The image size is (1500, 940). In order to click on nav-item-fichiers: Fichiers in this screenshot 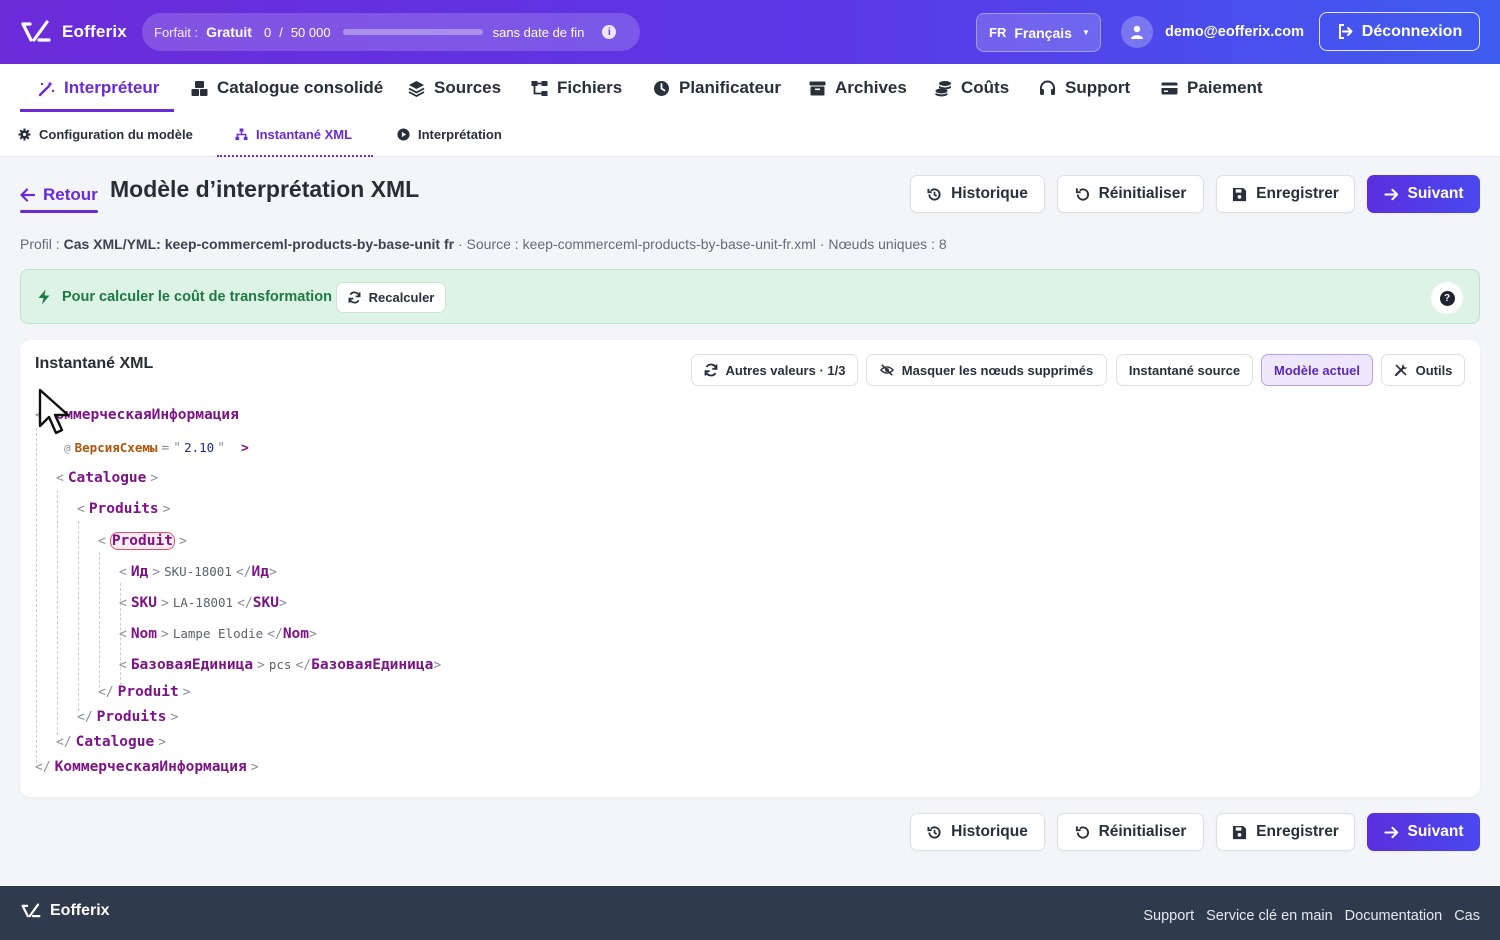, I will do `click(576, 88)`.